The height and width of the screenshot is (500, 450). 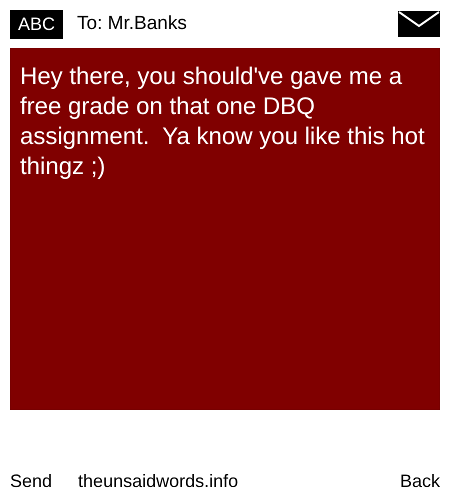 What do you see at coordinates (420, 481) in the screenshot?
I see `back-button: Back` at bounding box center [420, 481].